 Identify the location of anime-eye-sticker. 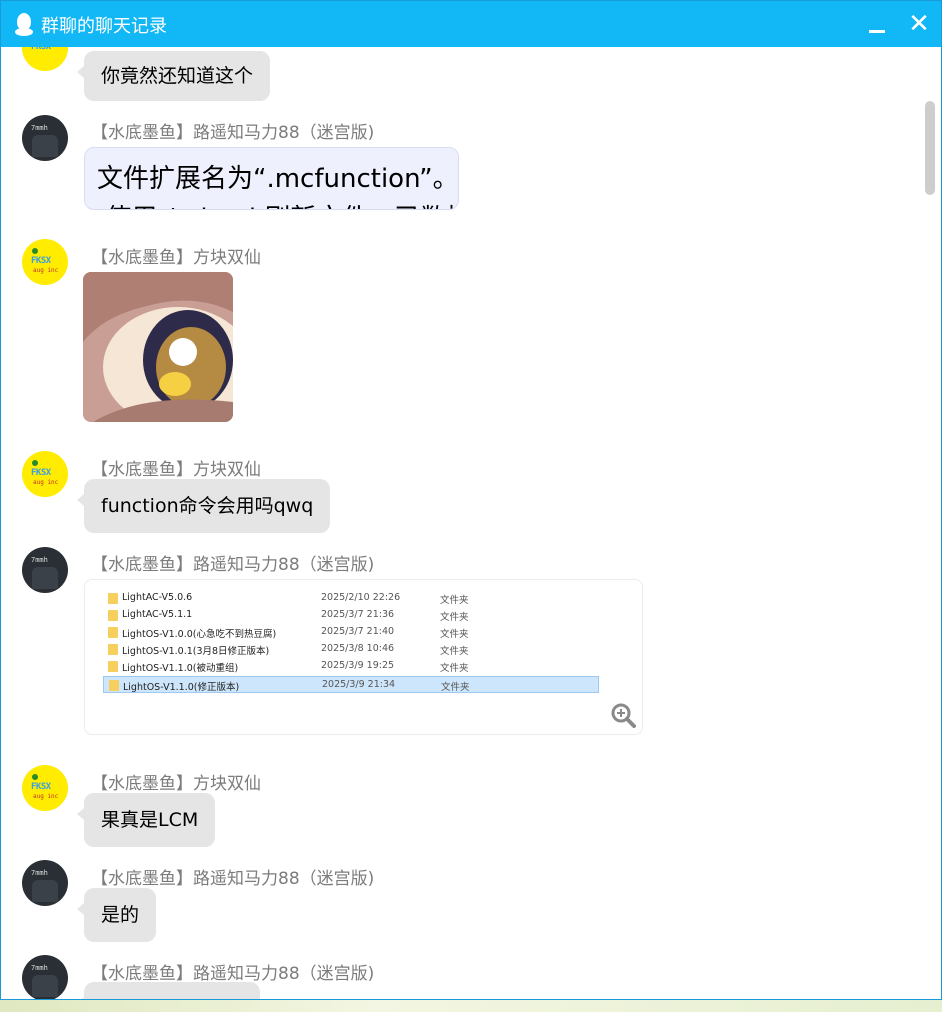
(158, 347).